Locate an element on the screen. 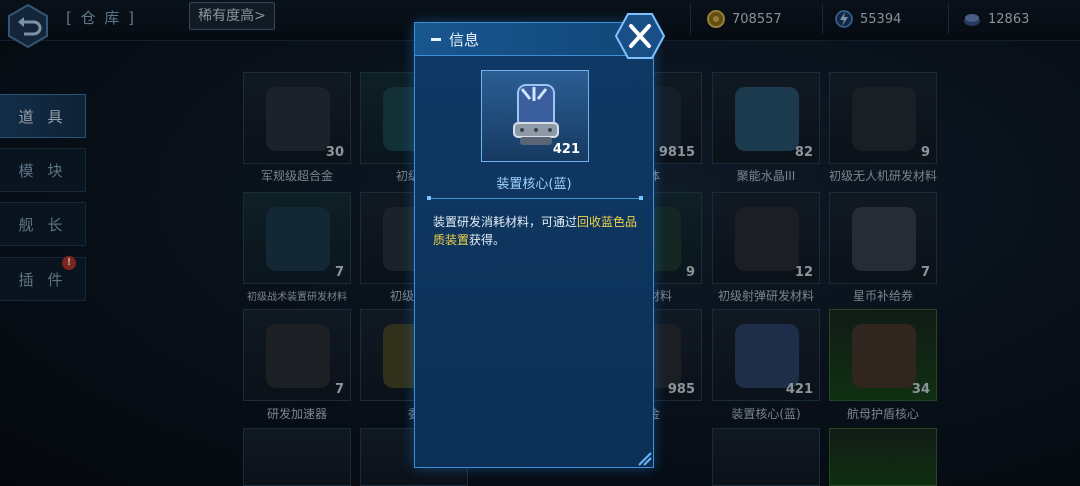 The height and width of the screenshot is (486, 1080). item-name: 装置核心(蓝) is located at coordinates (534, 184).